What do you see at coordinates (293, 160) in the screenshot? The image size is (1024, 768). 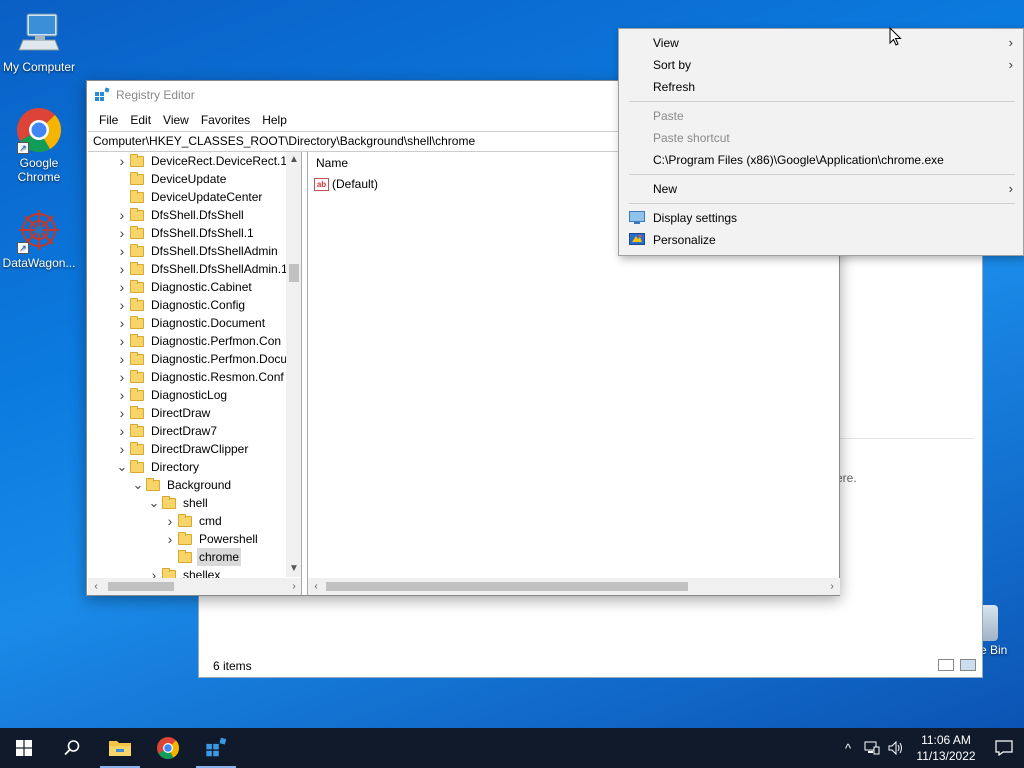 I see `scroll-up-icon: ▲` at bounding box center [293, 160].